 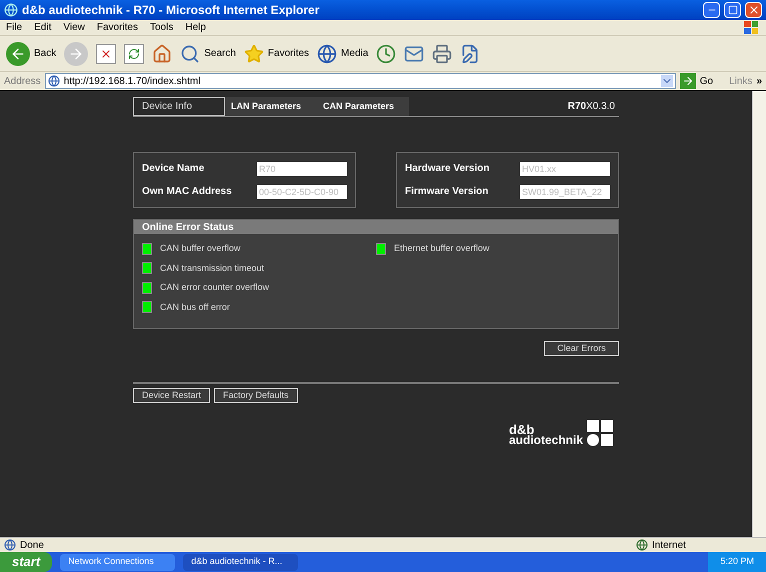 I want to click on minimize-button, so click(x=711, y=10).